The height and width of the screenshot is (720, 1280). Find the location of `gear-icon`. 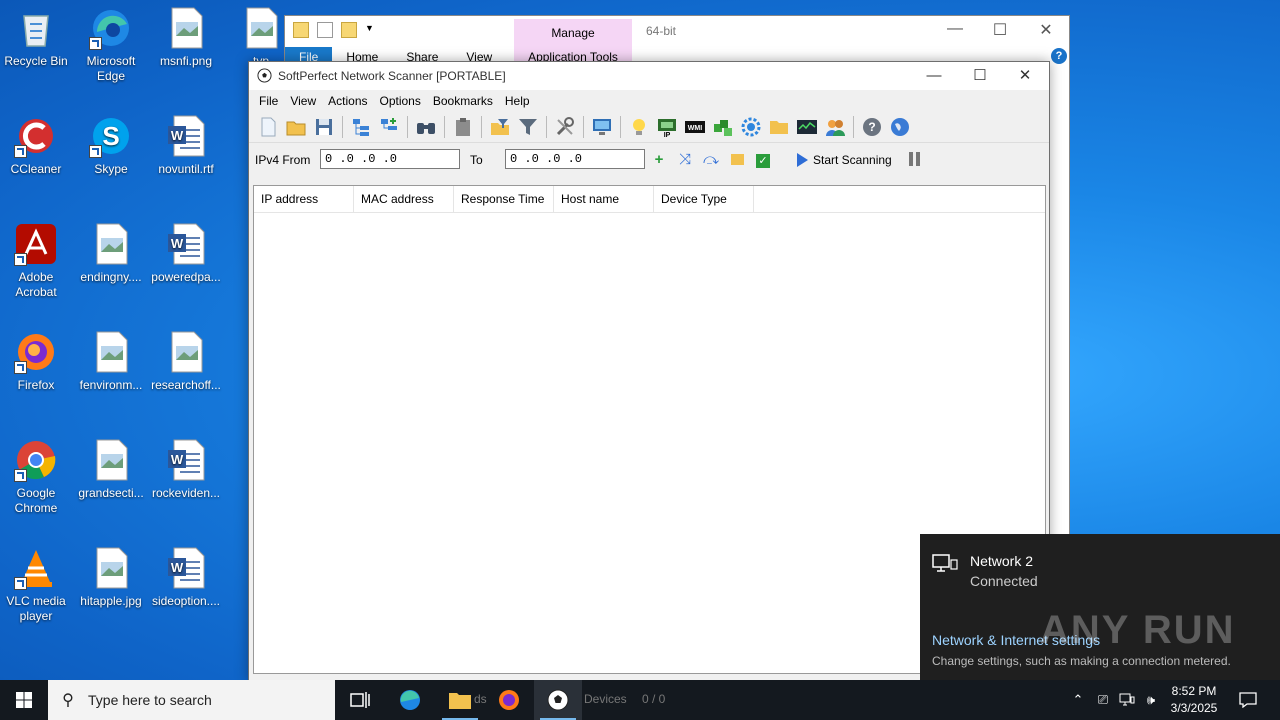

gear-icon is located at coordinates (751, 127).